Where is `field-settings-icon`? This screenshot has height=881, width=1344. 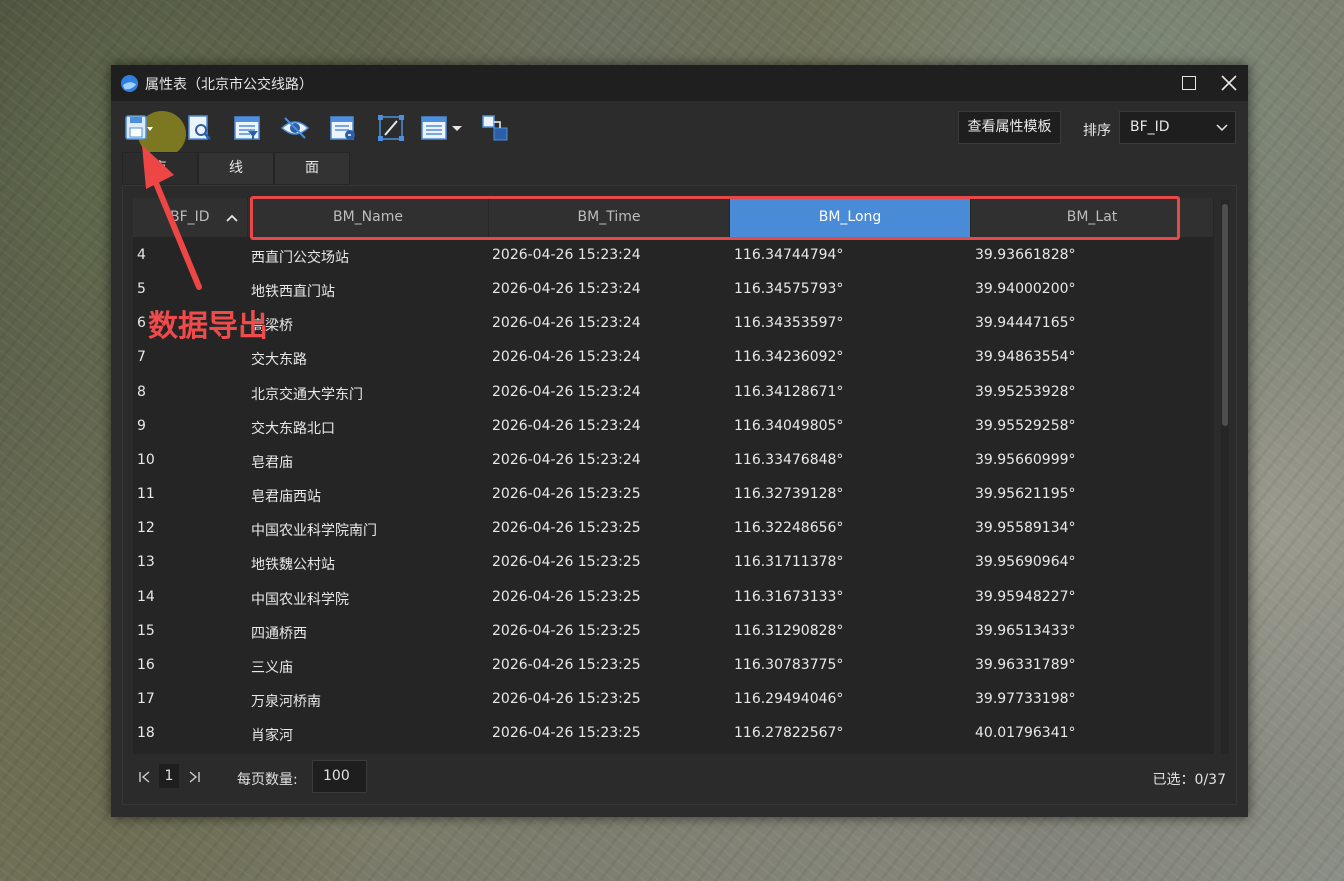 field-settings-icon is located at coordinates (342, 128).